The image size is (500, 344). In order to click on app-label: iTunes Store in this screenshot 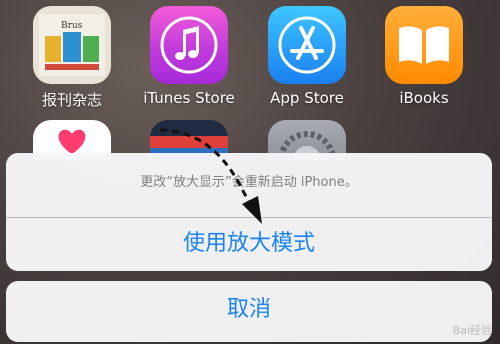, I will do `click(189, 98)`.